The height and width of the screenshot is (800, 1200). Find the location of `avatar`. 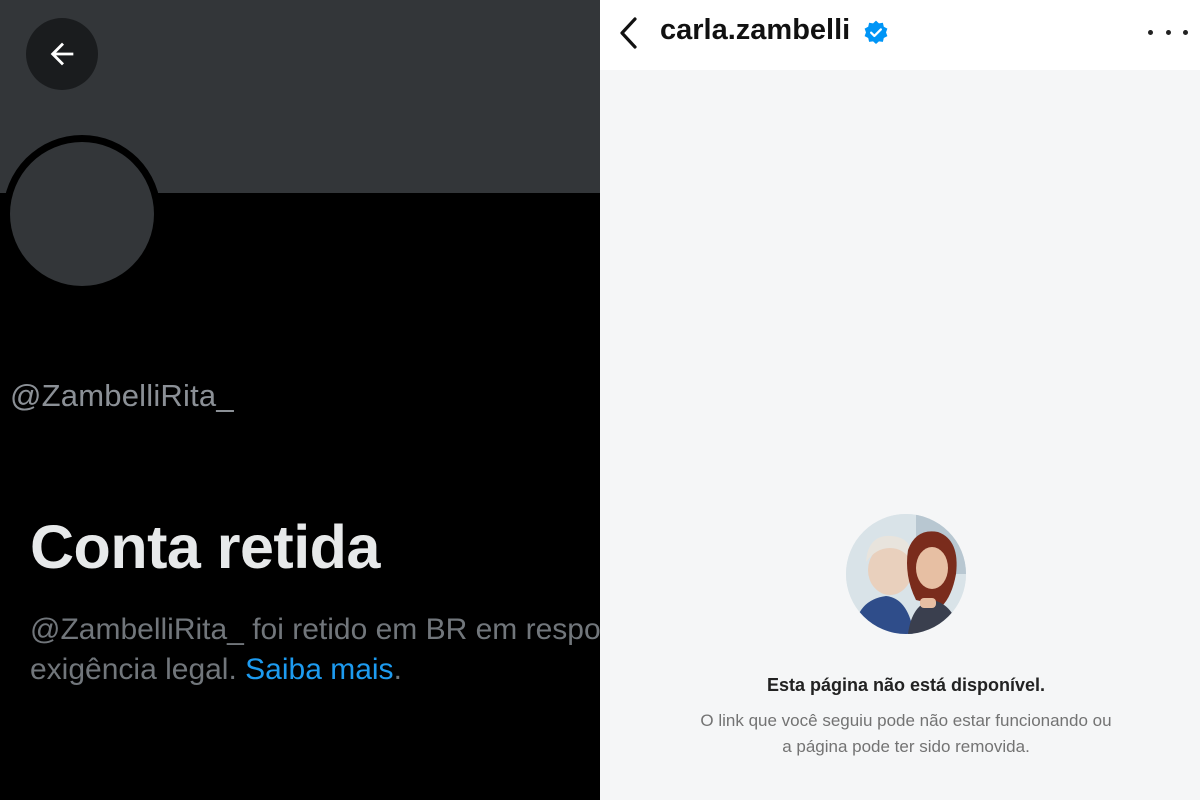

avatar is located at coordinates (82, 214).